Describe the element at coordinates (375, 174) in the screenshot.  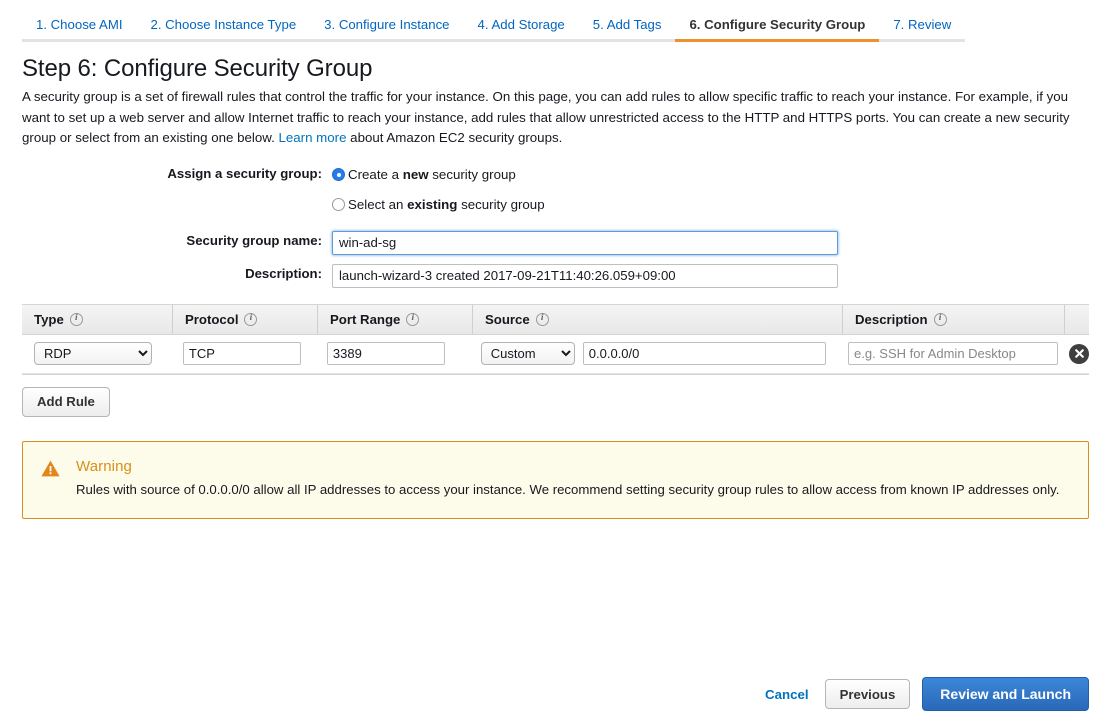
I see `radio-create-new-prefix: Create a` at that location.